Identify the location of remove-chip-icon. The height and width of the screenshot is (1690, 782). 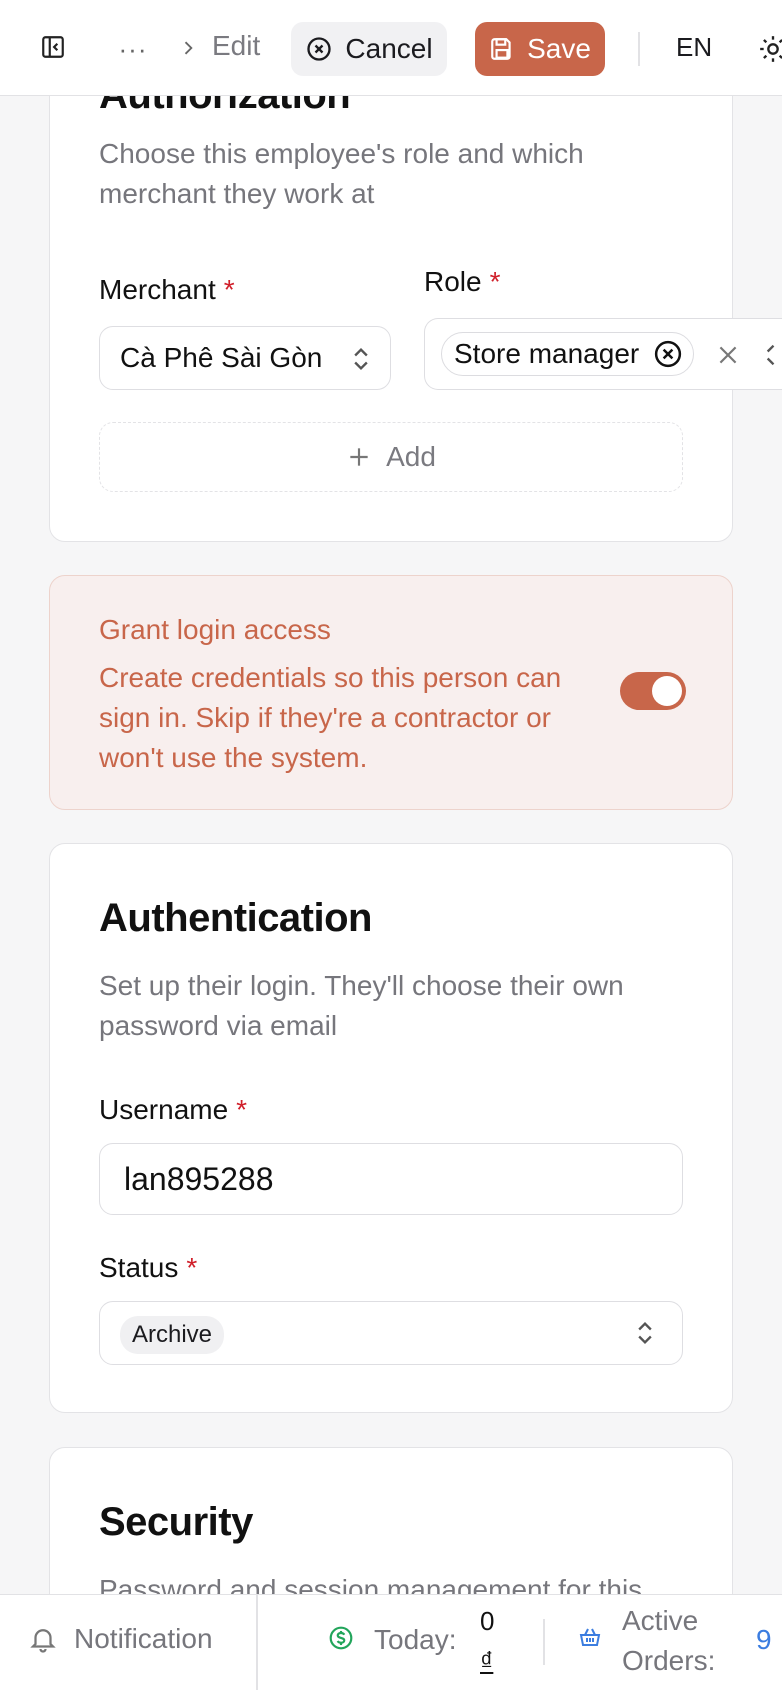
(668, 354).